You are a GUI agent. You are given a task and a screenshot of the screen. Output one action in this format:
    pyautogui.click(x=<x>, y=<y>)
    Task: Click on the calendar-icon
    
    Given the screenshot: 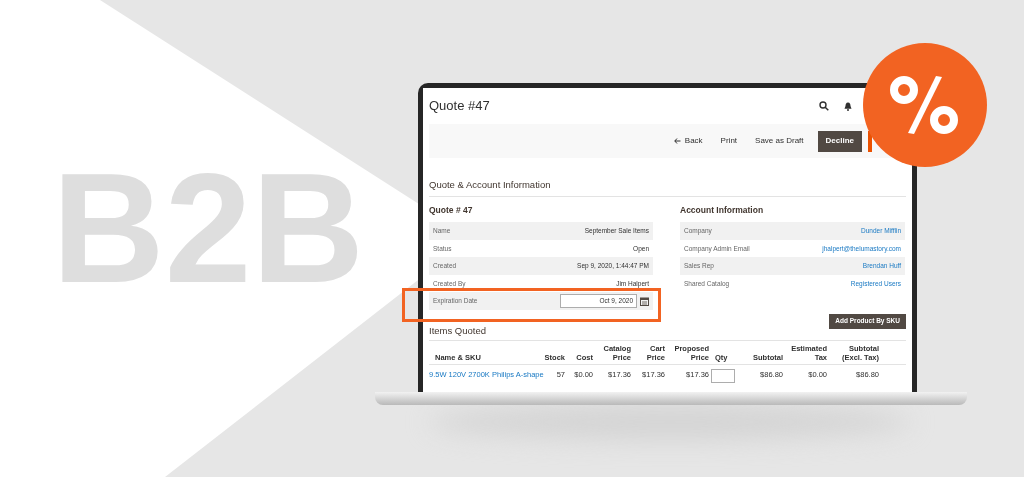 What is the action you would take?
    pyautogui.click(x=644, y=301)
    